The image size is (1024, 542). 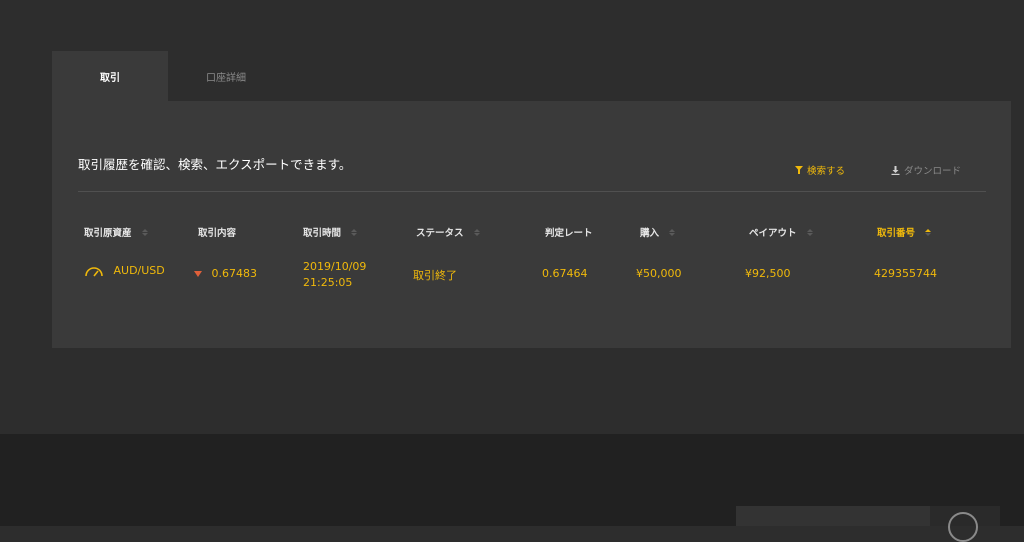 I want to click on download-button: ダウンロード, so click(x=926, y=170).